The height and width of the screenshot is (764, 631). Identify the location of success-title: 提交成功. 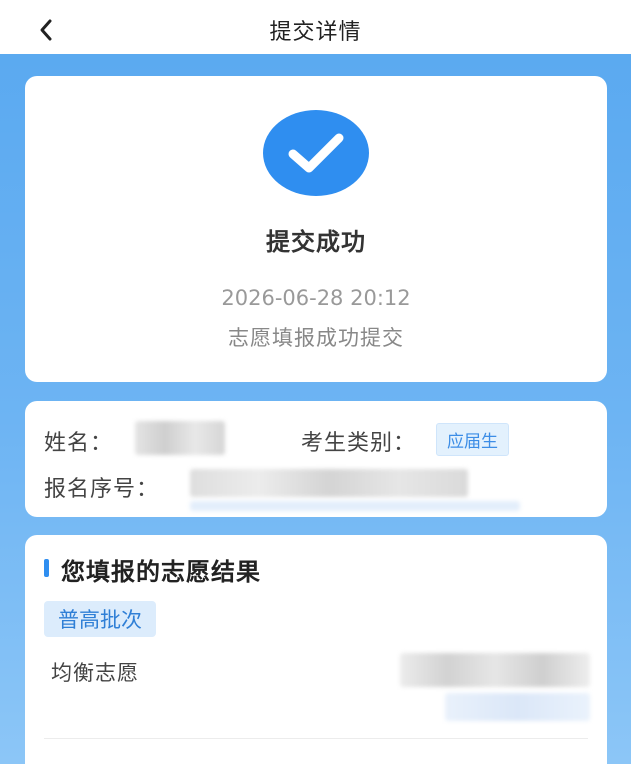
(316, 242).